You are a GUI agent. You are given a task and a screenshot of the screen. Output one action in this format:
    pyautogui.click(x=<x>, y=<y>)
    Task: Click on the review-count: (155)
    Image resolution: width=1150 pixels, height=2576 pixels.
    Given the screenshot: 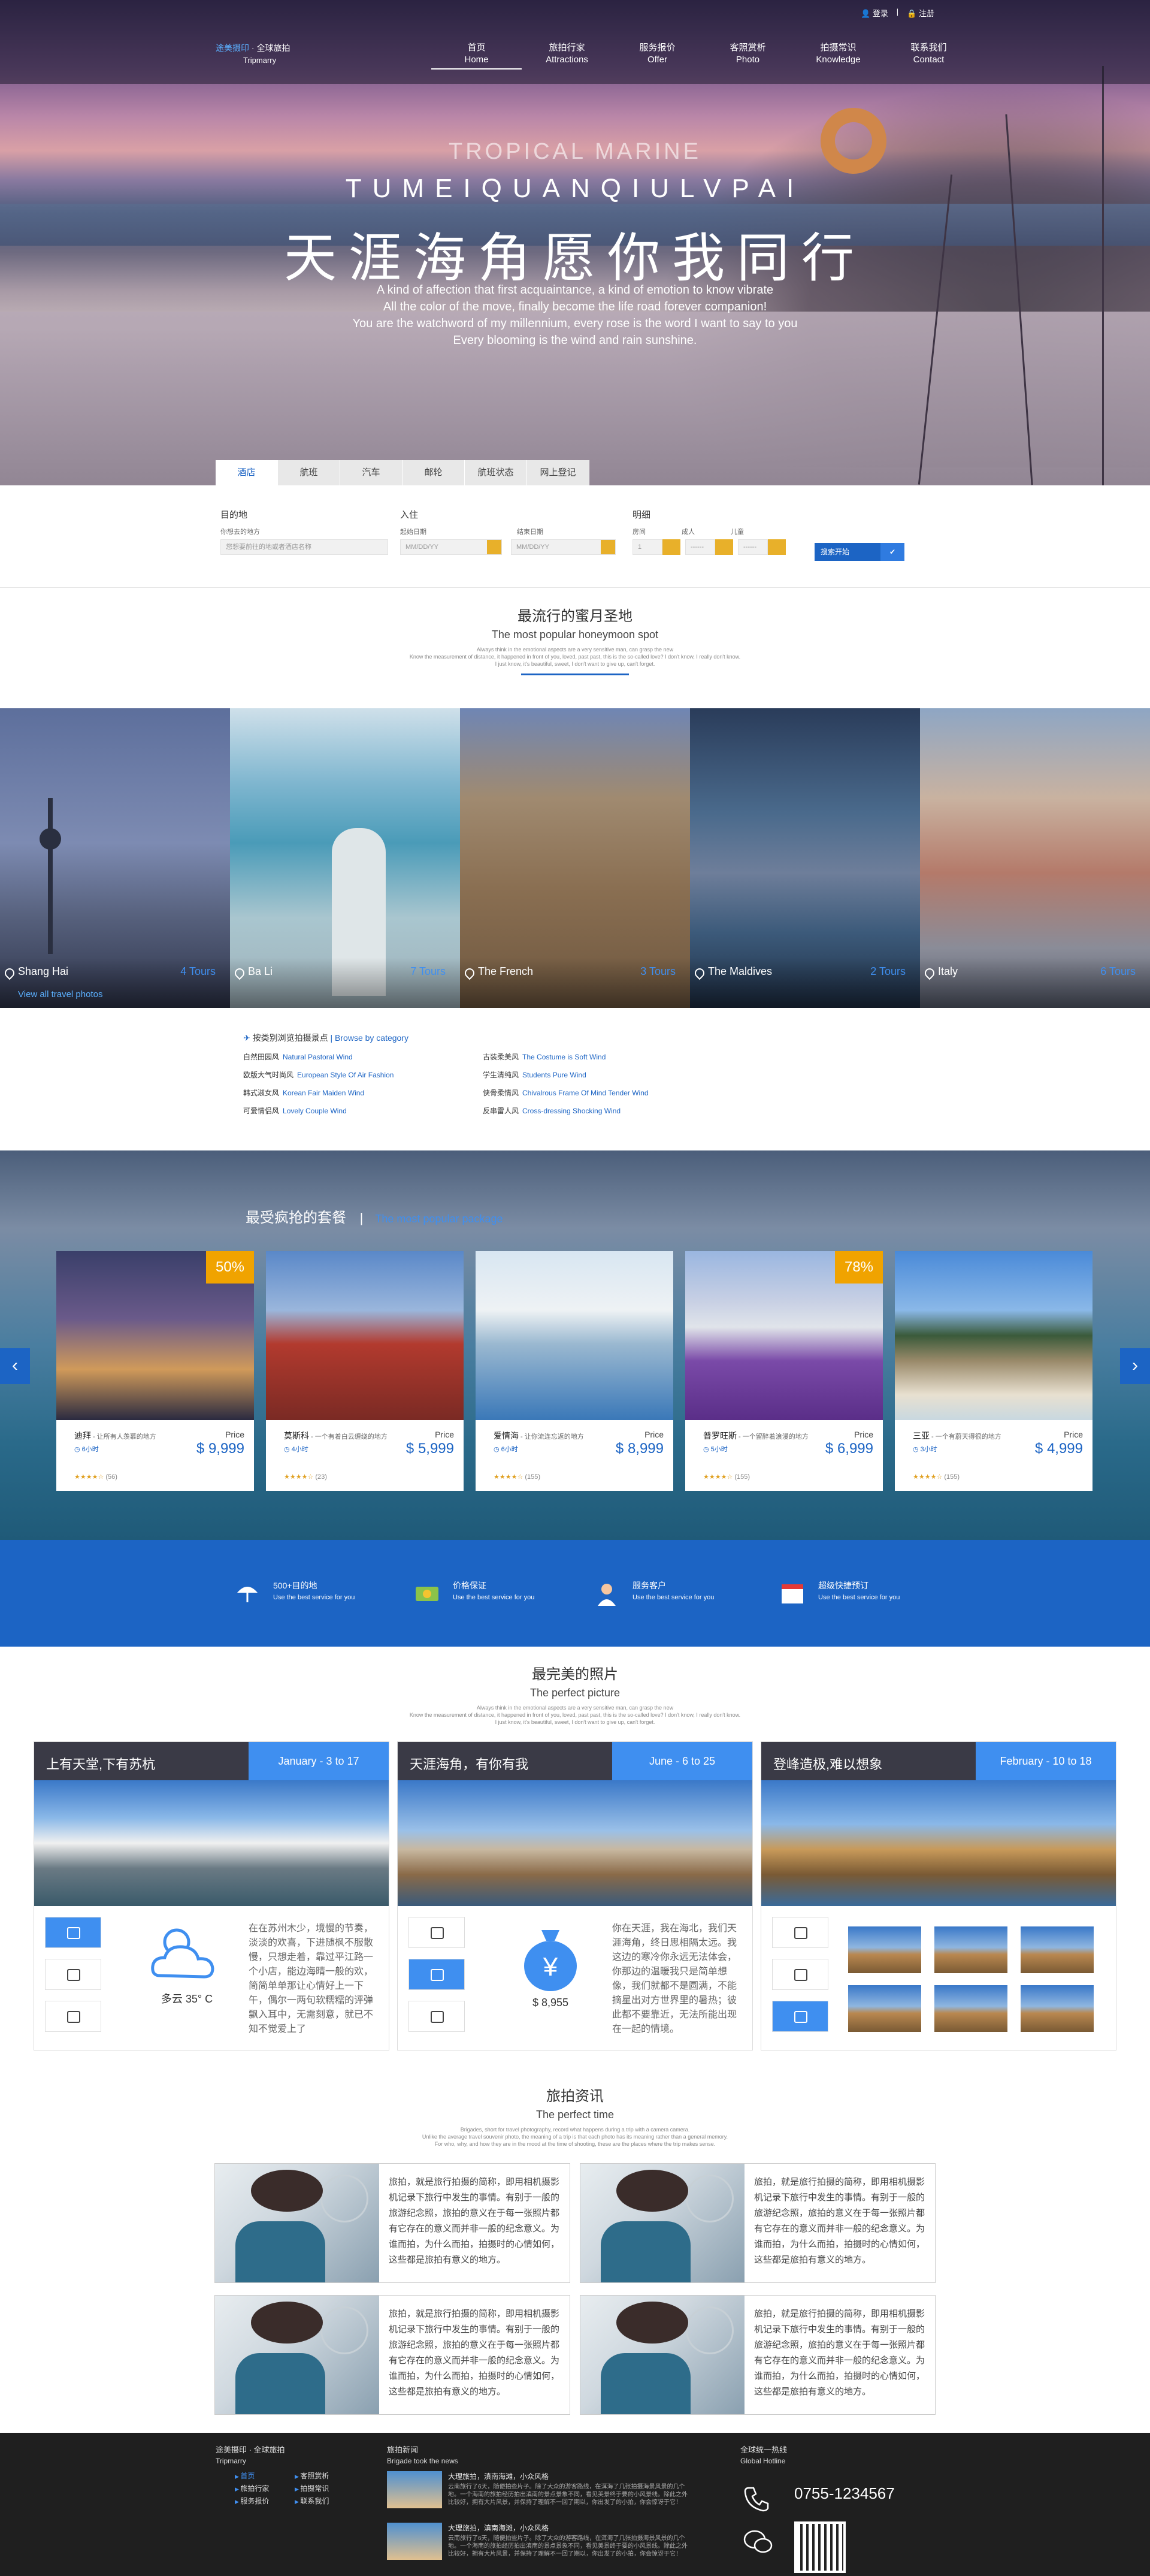 What is the action you would take?
    pyautogui.click(x=952, y=1477)
    